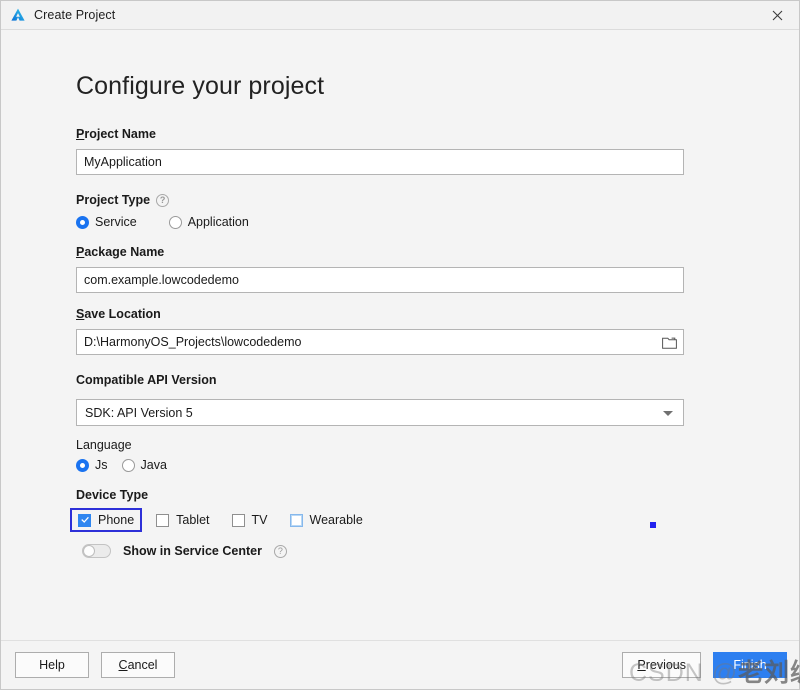 The height and width of the screenshot is (690, 800). Describe the element at coordinates (84, 520) in the screenshot. I see `checkbox-phone` at that location.